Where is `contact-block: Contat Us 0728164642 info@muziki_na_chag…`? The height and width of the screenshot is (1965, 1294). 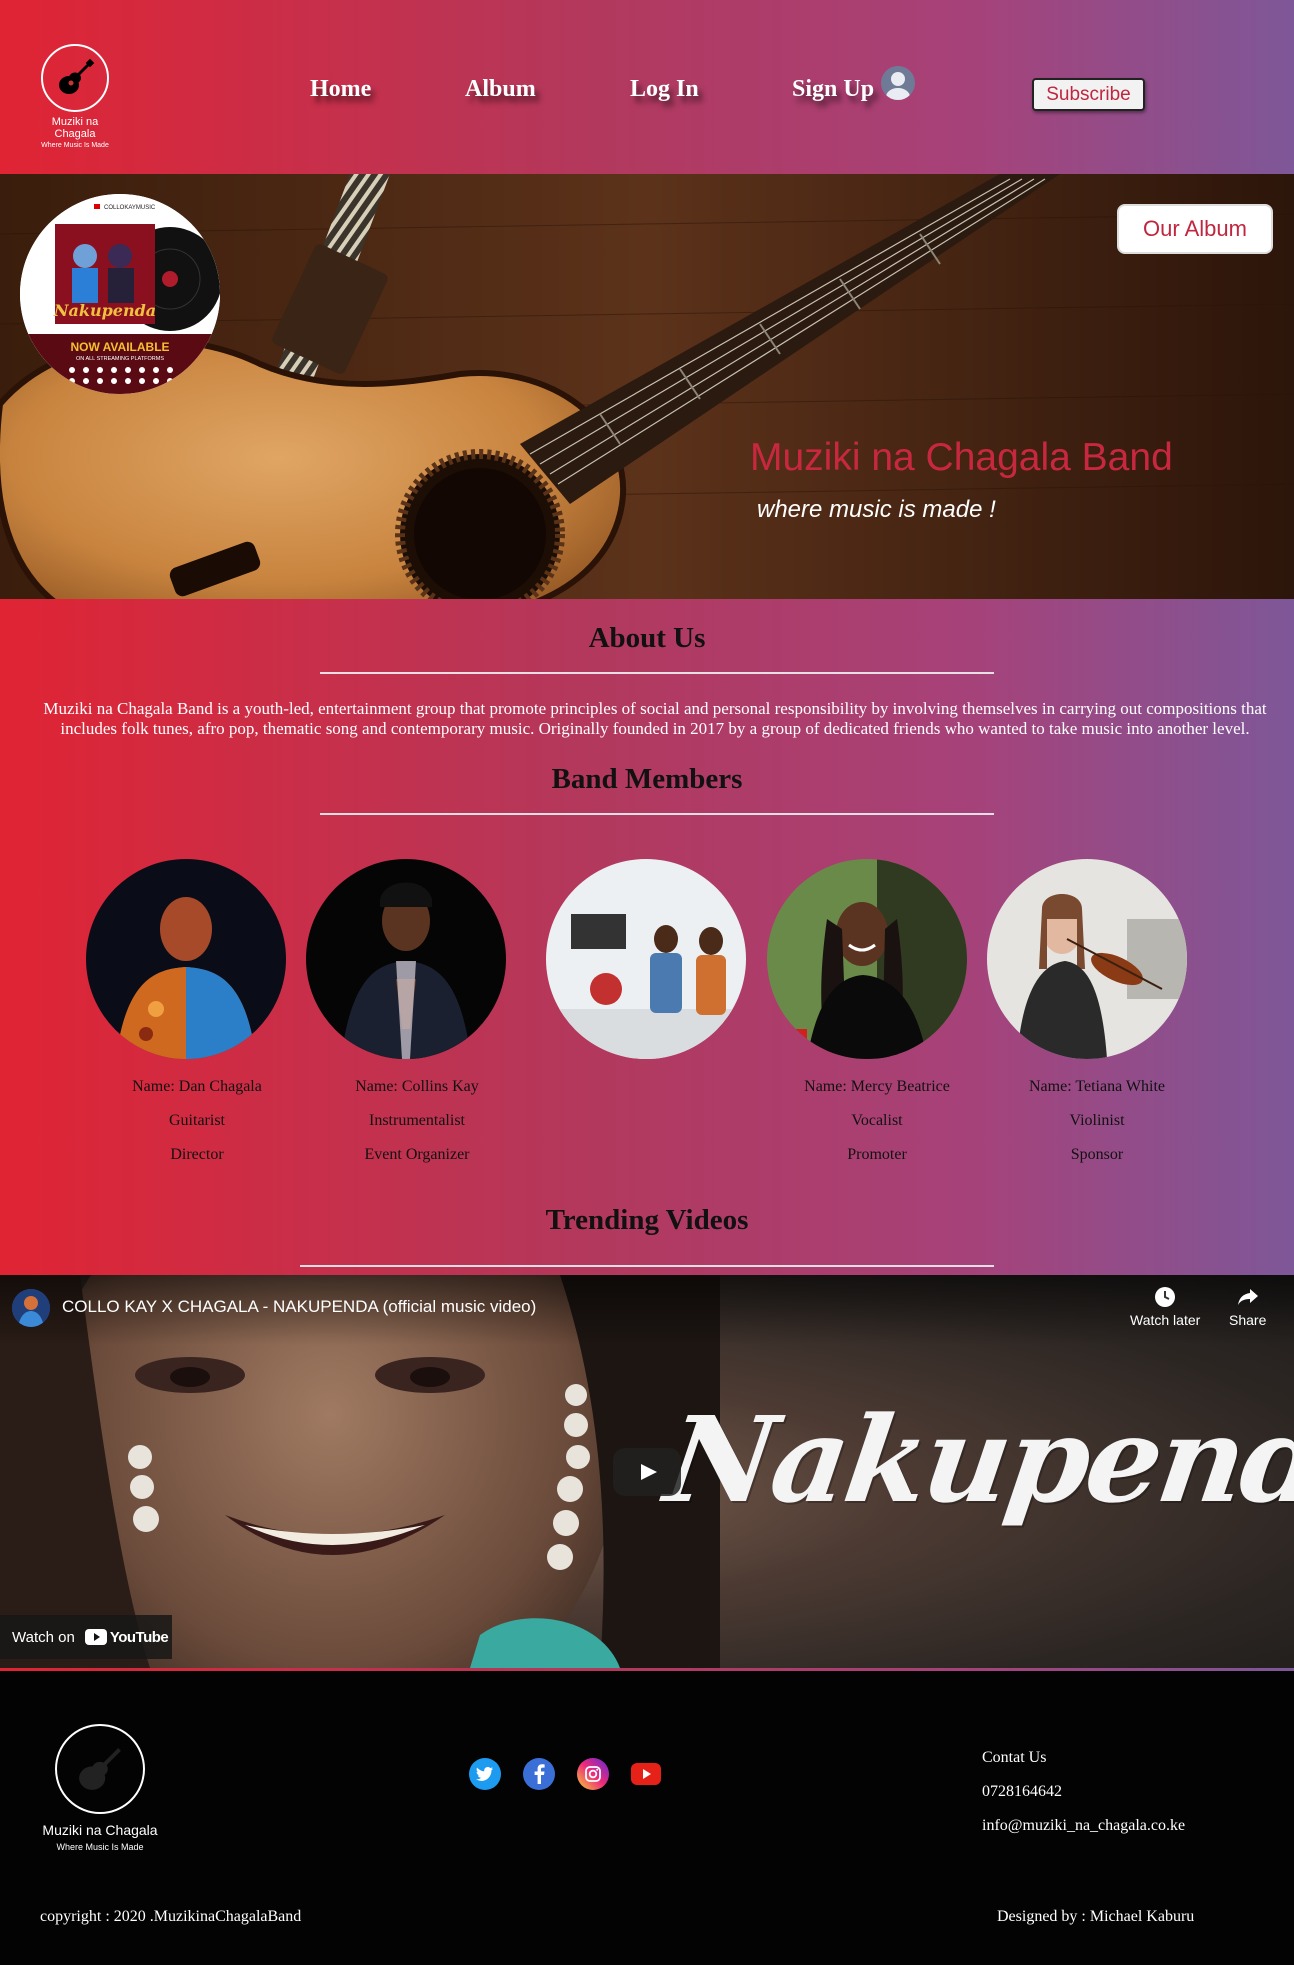 contact-block: Contat Us 0728164642 info@muziki_na_chag… is located at coordinates (1083, 1792).